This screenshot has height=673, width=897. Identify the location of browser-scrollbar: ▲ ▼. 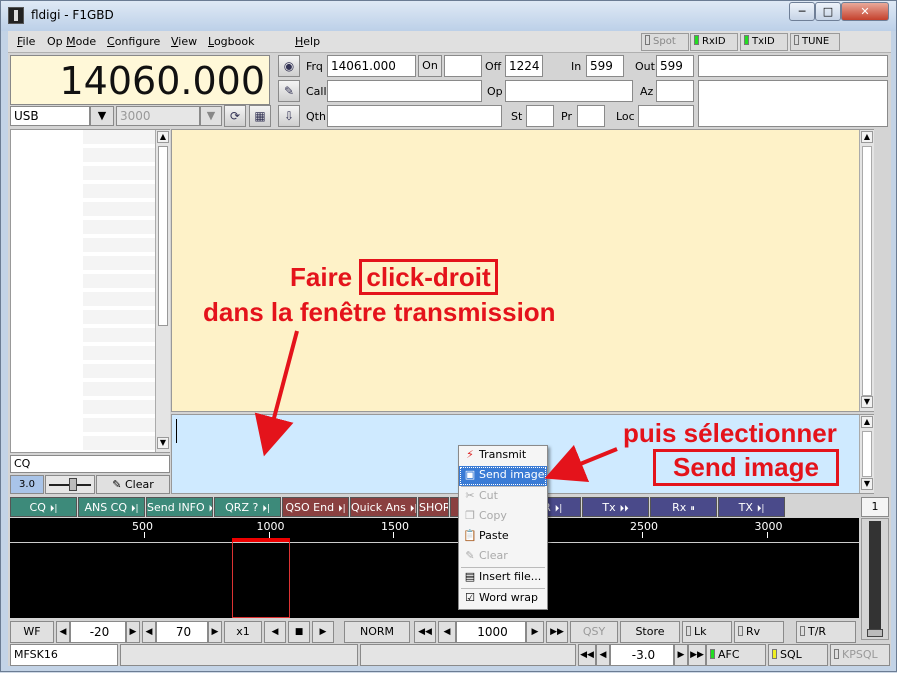
(162, 291).